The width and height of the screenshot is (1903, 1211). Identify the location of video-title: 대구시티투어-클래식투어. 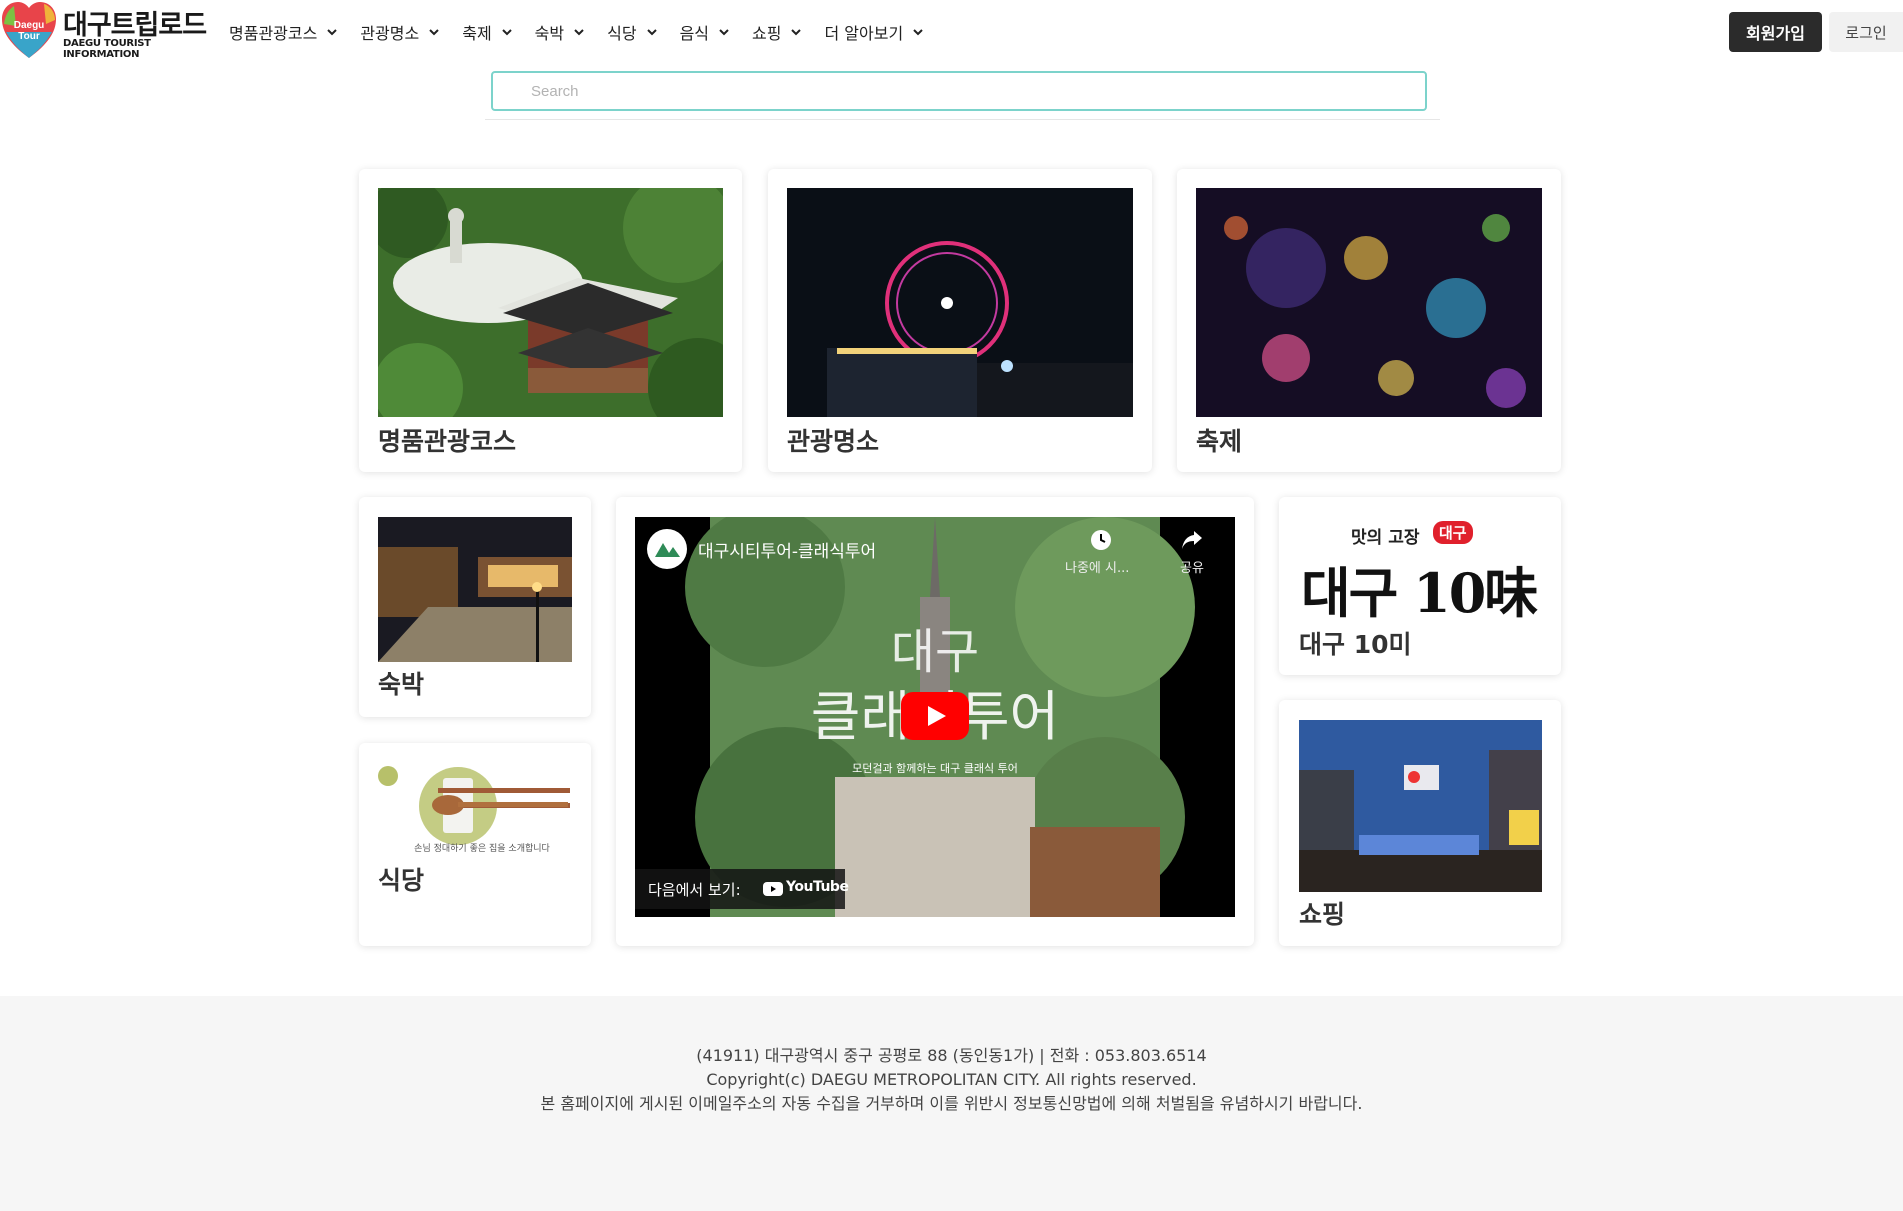
(787, 549).